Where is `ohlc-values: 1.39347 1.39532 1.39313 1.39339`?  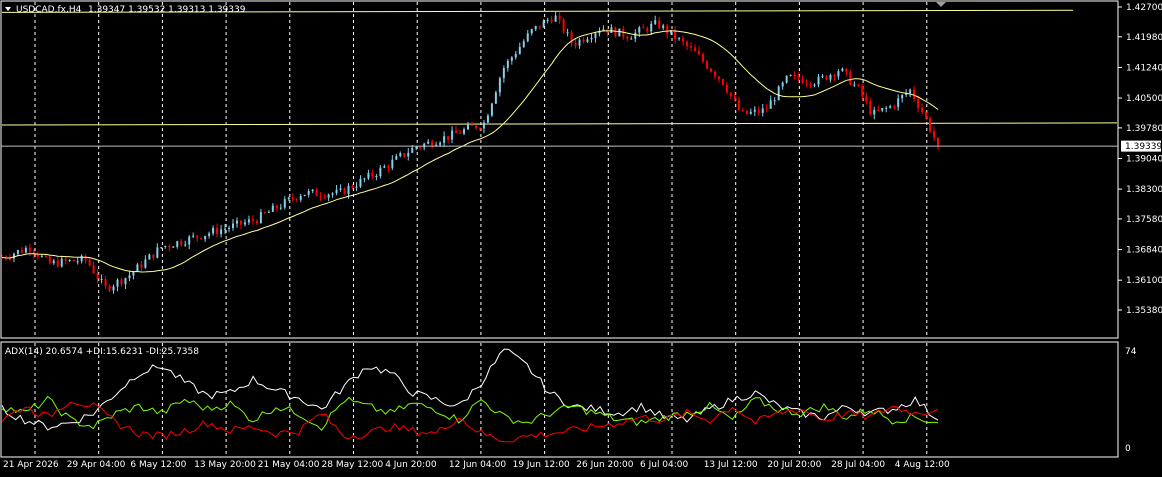
ohlc-values: 1.39347 1.39532 1.39313 1.39339 is located at coordinates (167, 10).